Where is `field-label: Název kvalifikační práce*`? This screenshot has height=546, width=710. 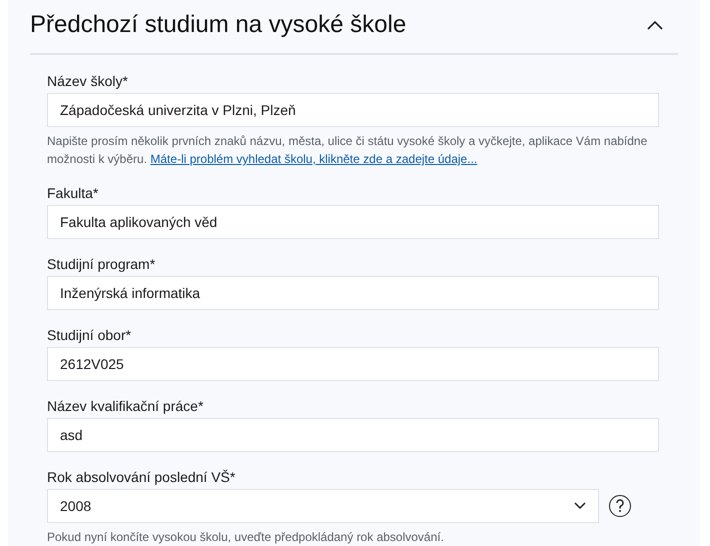 field-label: Název kvalifikační práce* is located at coordinates (125, 406).